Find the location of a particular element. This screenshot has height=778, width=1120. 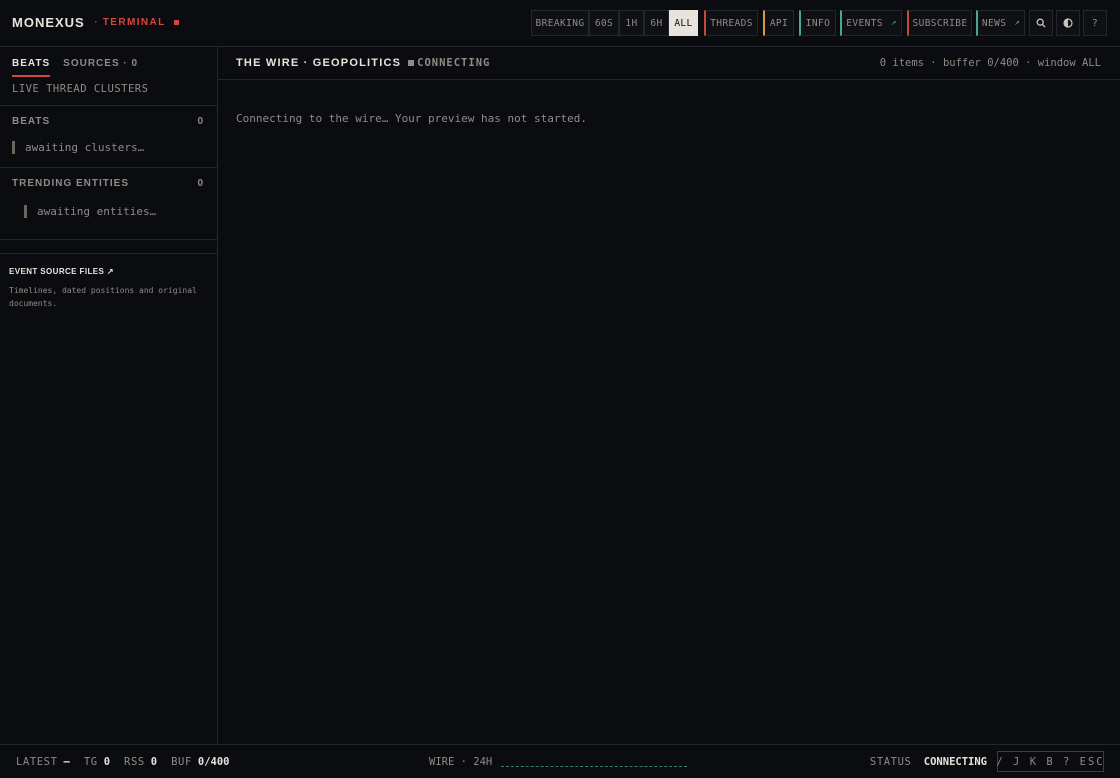

window-1h-button: 1H is located at coordinates (631, 23).